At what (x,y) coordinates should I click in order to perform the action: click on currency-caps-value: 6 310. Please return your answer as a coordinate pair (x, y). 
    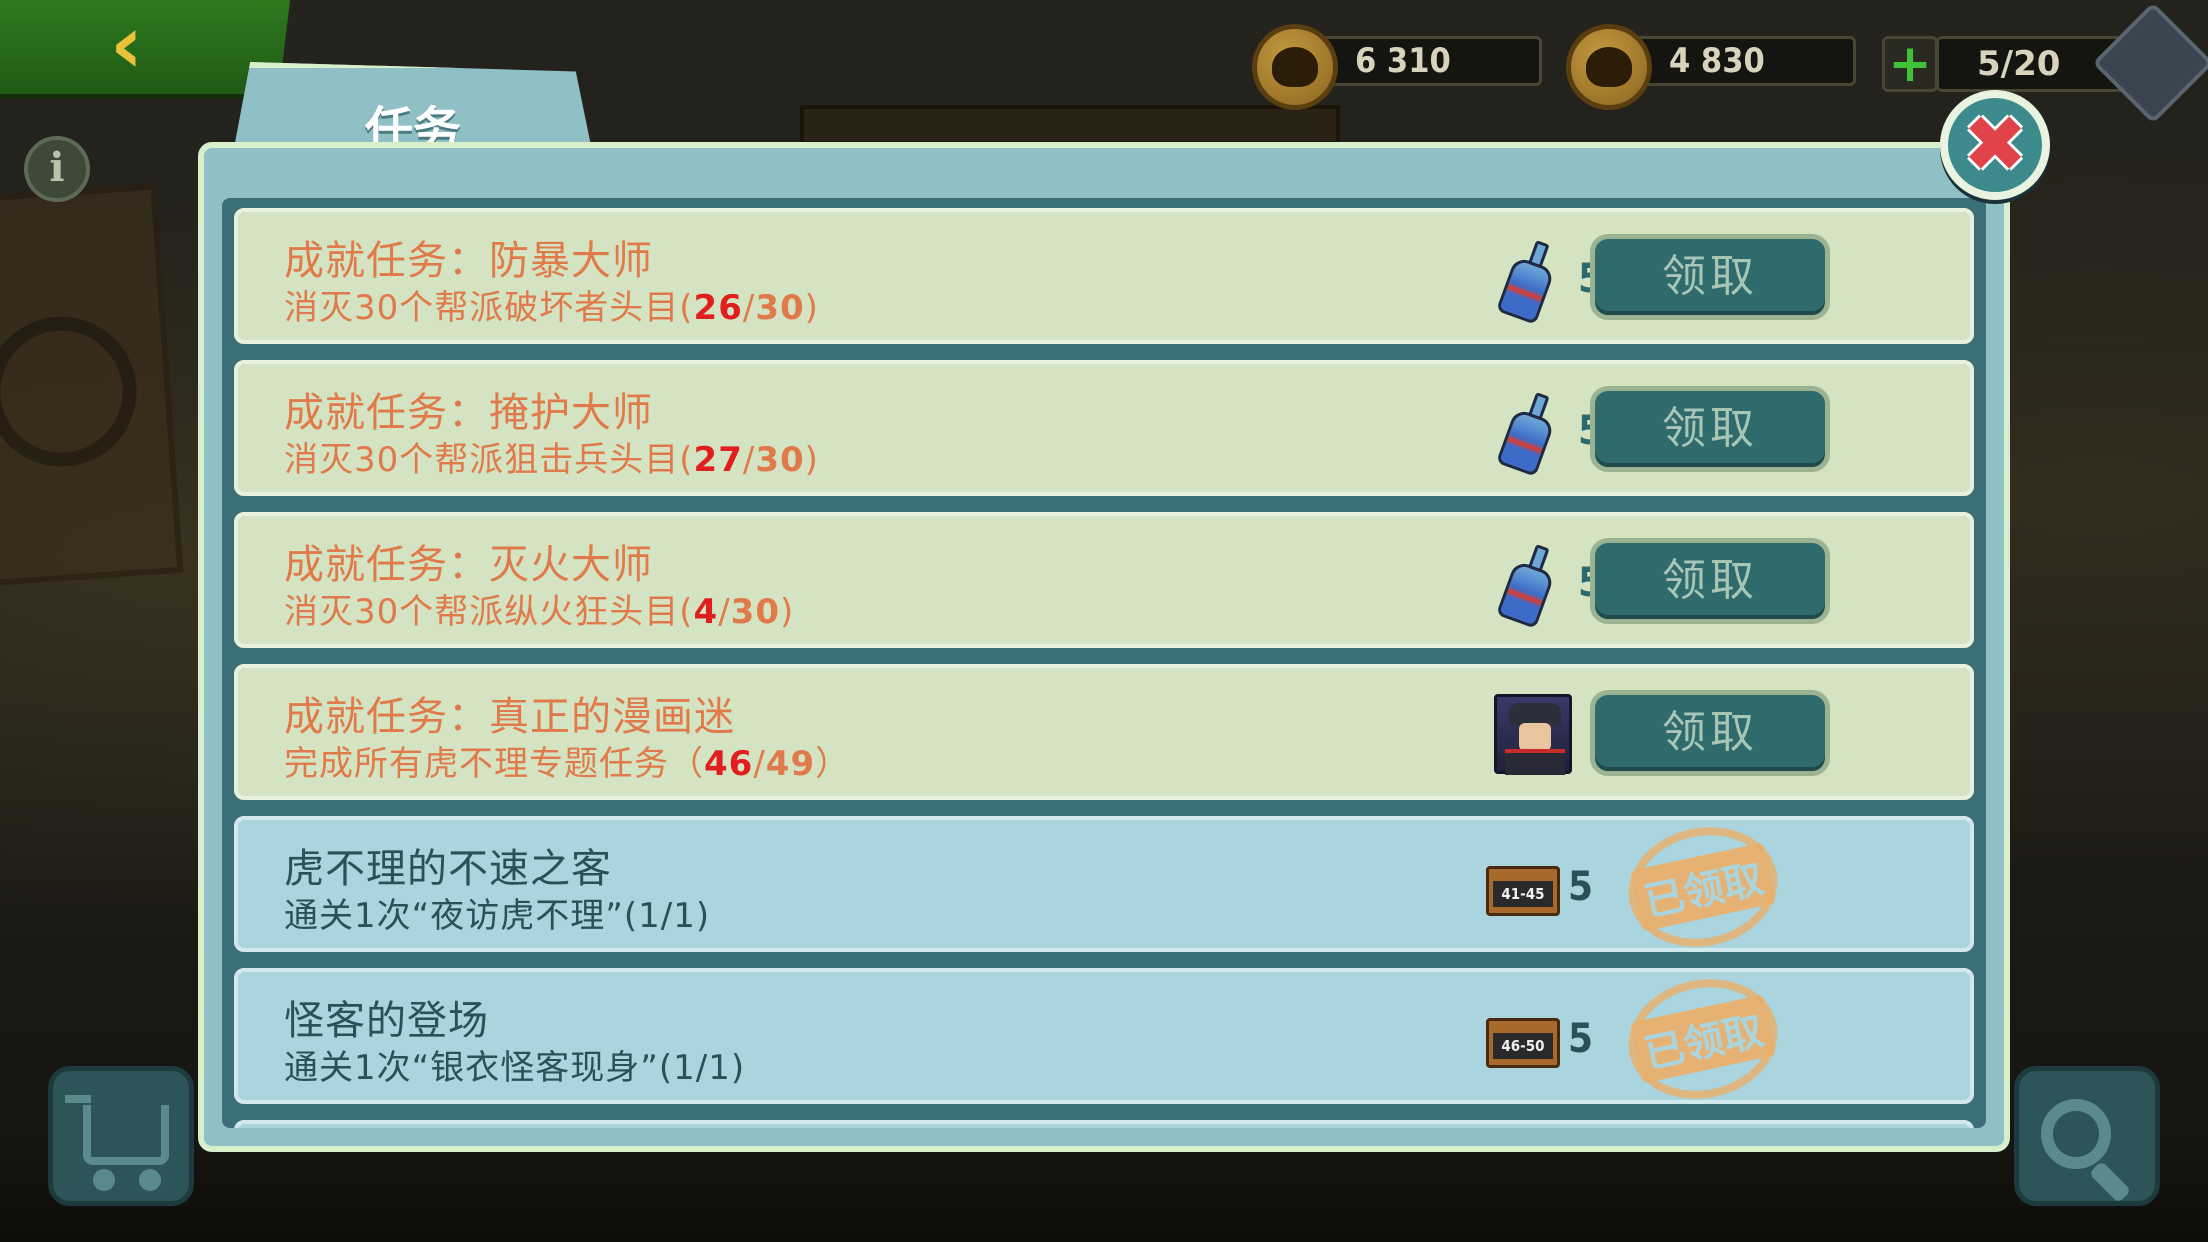
    Looking at the image, I should click on (1422, 61).